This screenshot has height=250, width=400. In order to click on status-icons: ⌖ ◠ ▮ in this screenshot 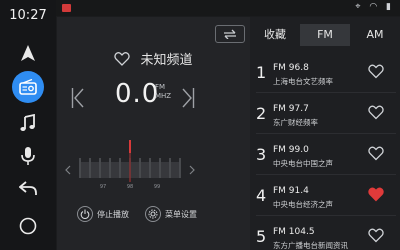, I will do `click(374, 7)`.